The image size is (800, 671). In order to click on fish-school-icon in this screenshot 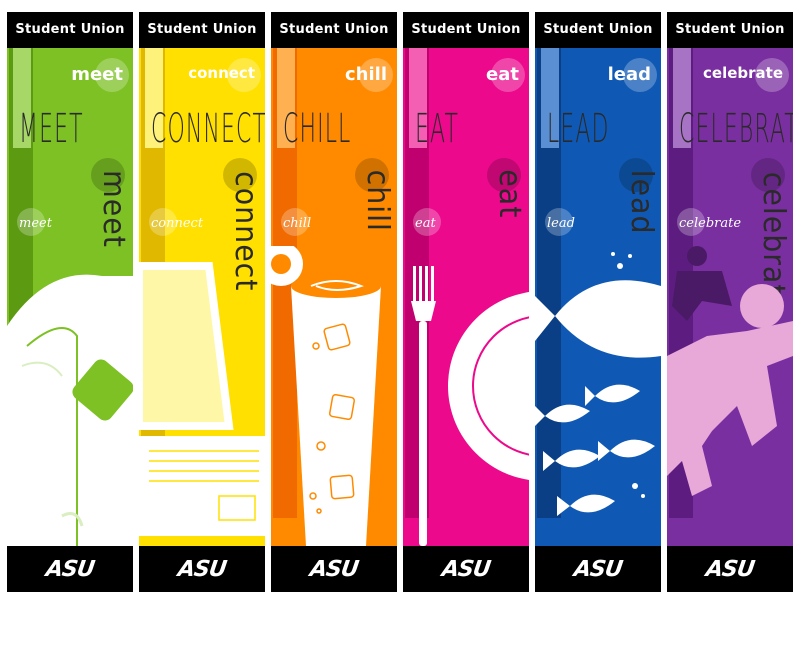, I will do `click(598, 384)`.